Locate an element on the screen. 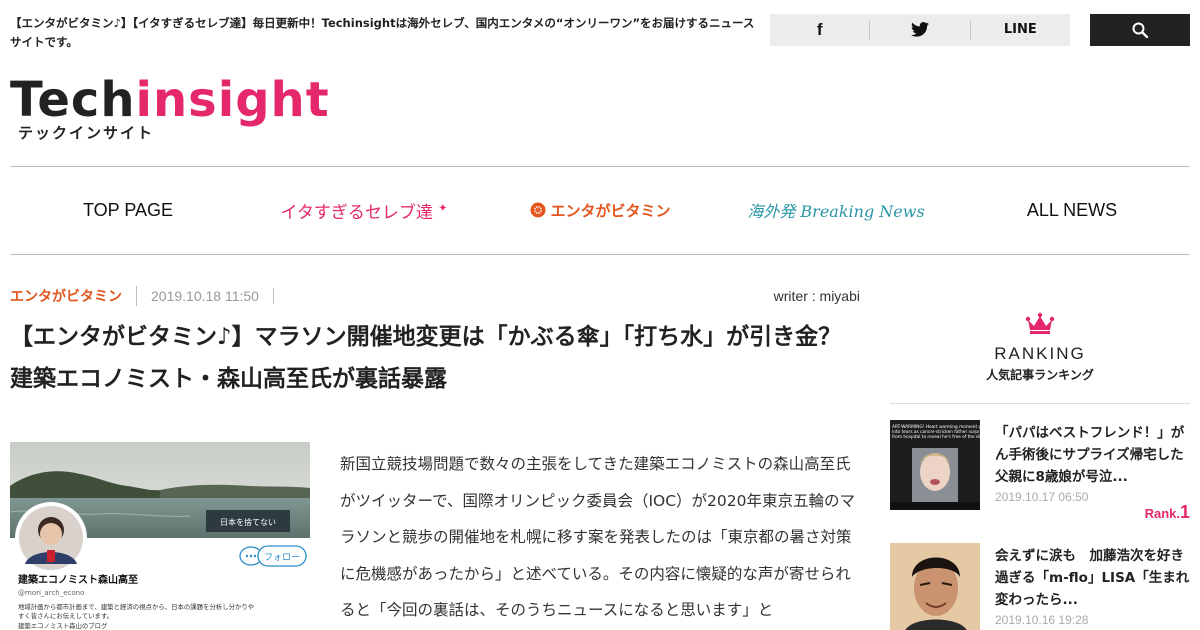 This screenshot has height=630, width=1200. nav-enta: エンタがビタミン is located at coordinates (600, 210).